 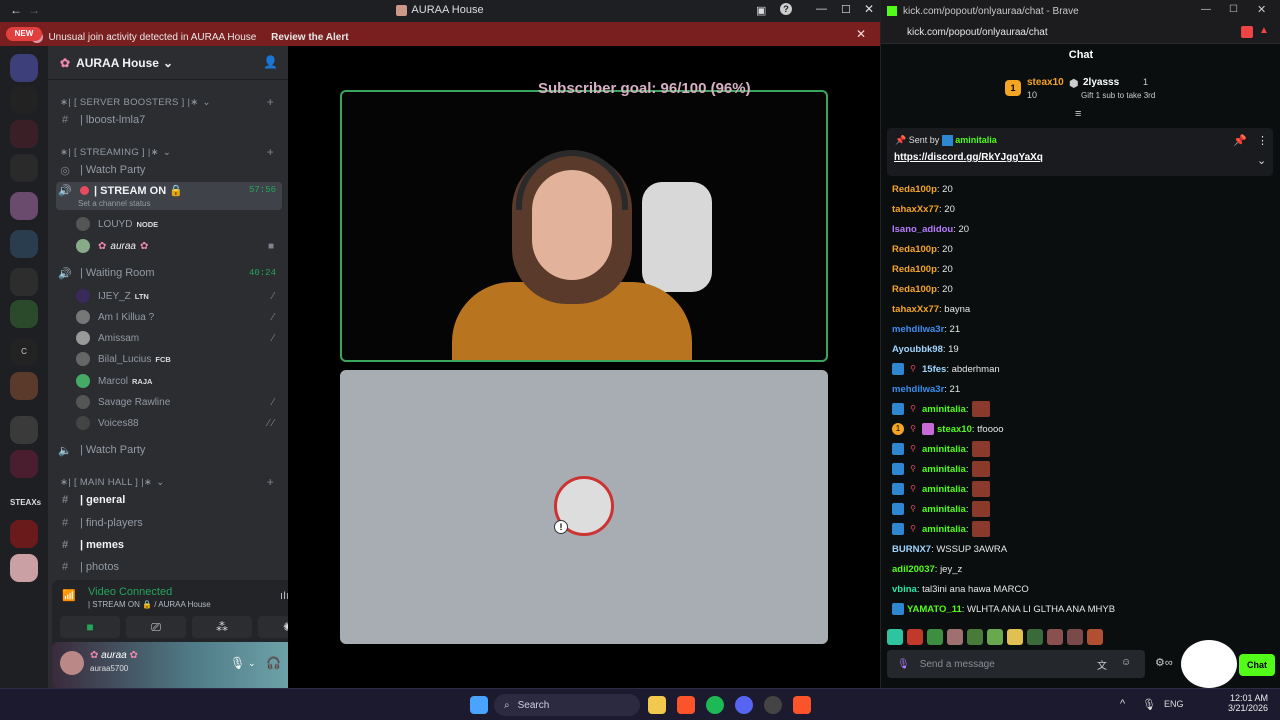 What do you see at coordinates (1101, 82) in the screenshot?
I see `second-gifter-name: 2lyasss` at bounding box center [1101, 82].